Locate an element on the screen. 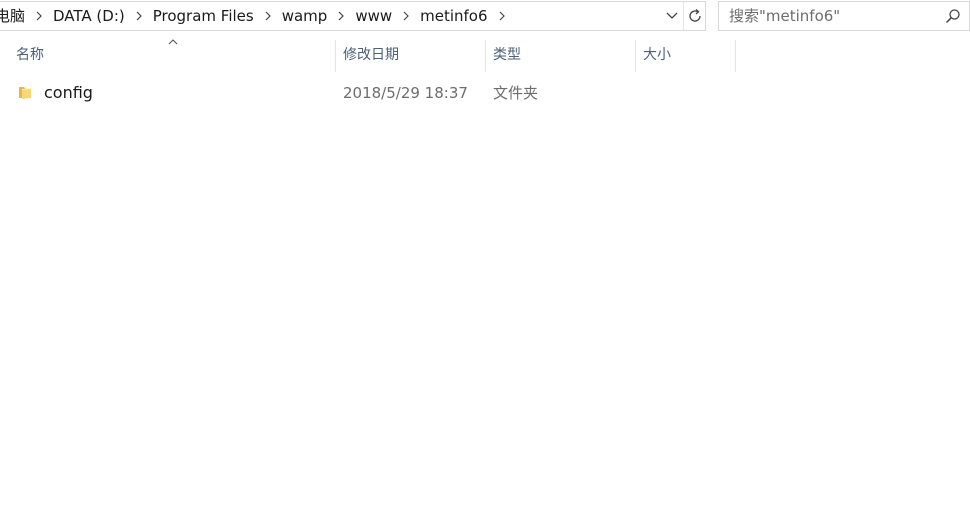 This screenshot has width=970, height=513. address-history-button is located at coordinates (672, 16).